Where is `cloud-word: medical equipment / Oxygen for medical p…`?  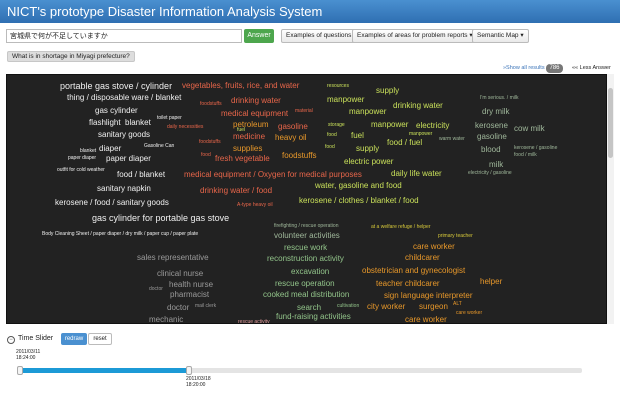 cloud-word: medical equipment / Oxygen for medical p… is located at coordinates (273, 175).